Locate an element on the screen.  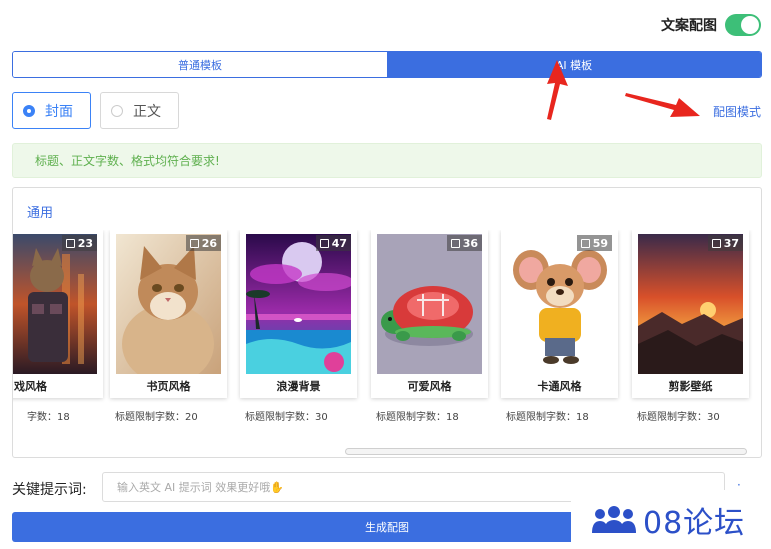
title-limit-text: 字数：18 is located at coordinates (48, 417).